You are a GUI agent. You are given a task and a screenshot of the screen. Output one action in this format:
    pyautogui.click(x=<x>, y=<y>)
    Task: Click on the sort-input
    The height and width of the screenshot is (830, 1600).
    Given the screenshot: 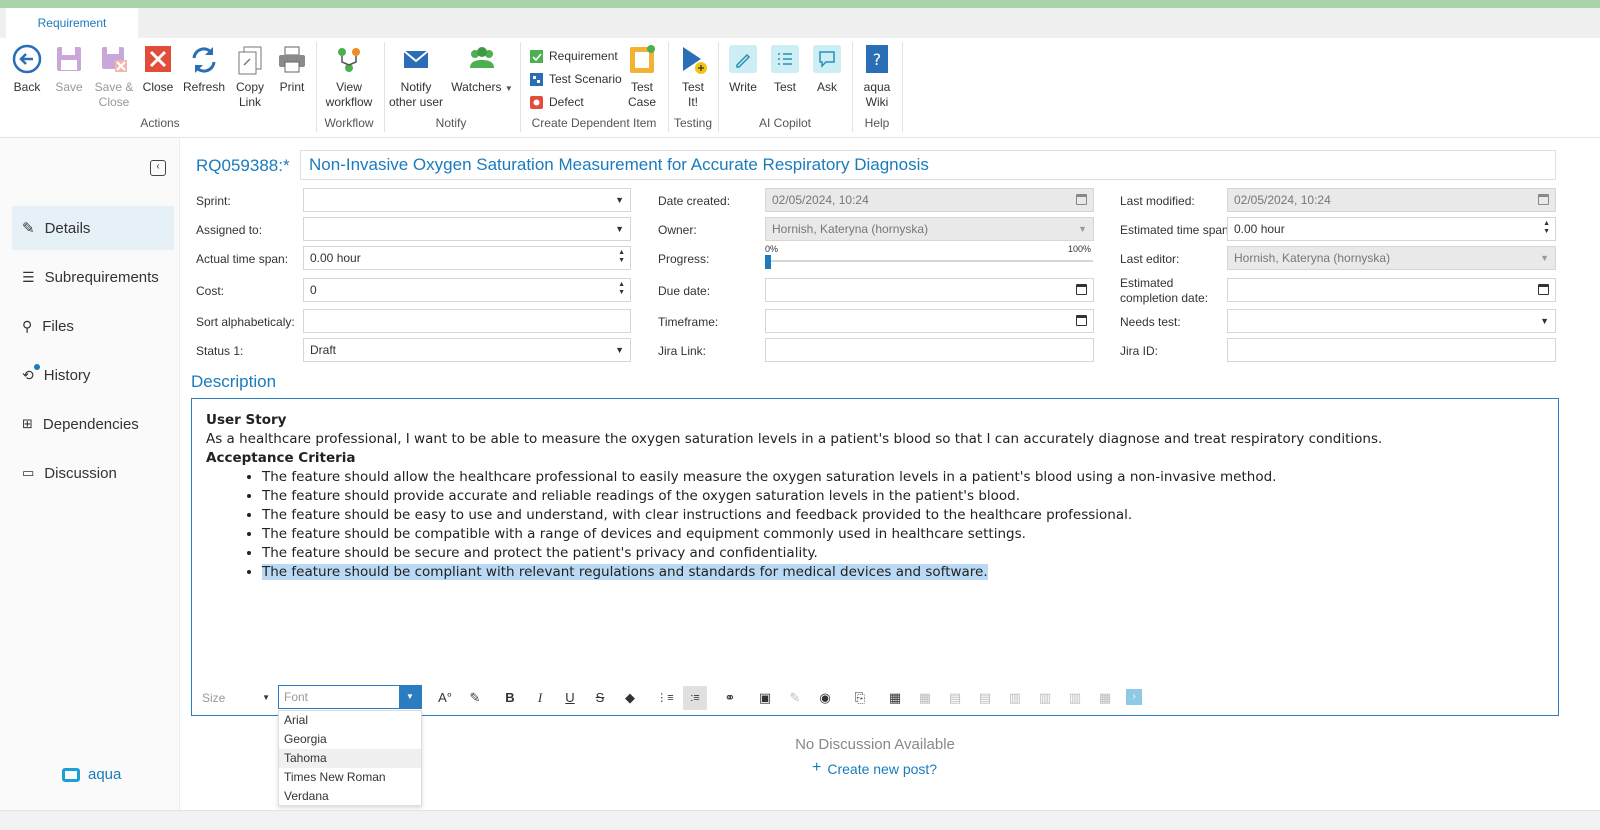 What is the action you would take?
    pyautogui.click(x=467, y=321)
    